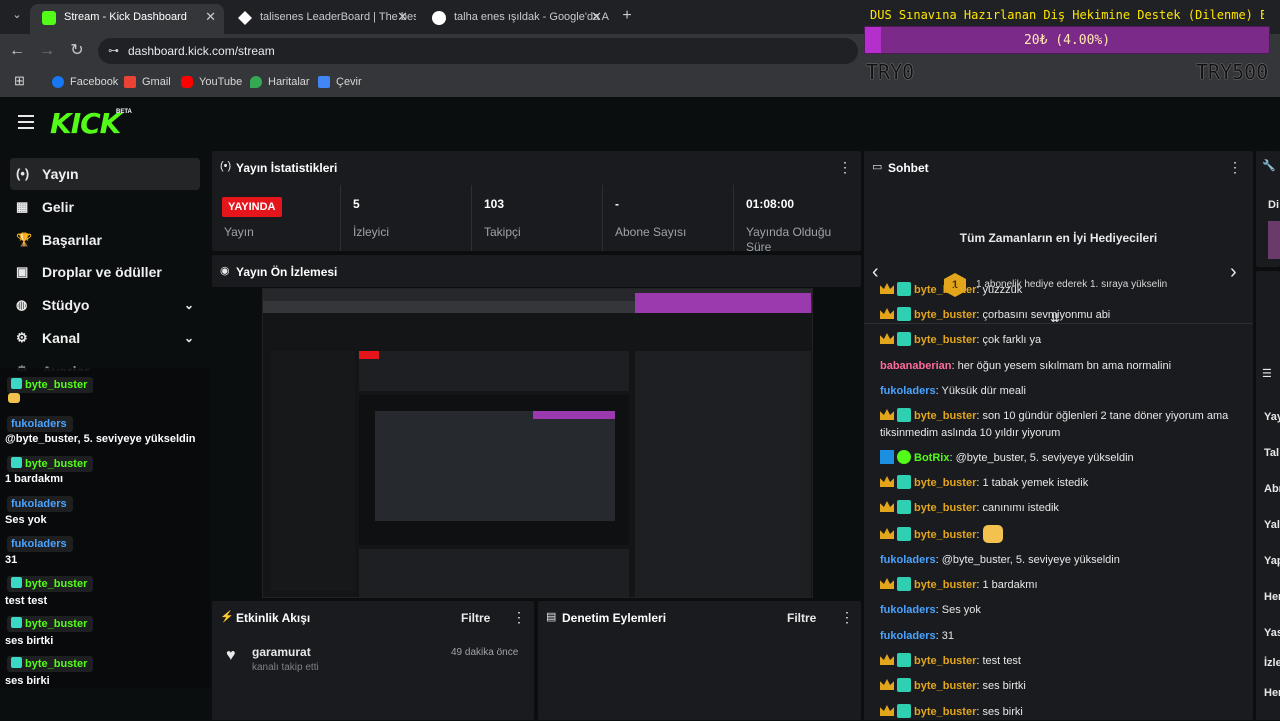 The width and height of the screenshot is (1280, 721). What do you see at coordinates (127, 19) in the screenshot?
I see `browser-tab-active: Stream - Kick Dashboard ✕` at bounding box center [127, 19].